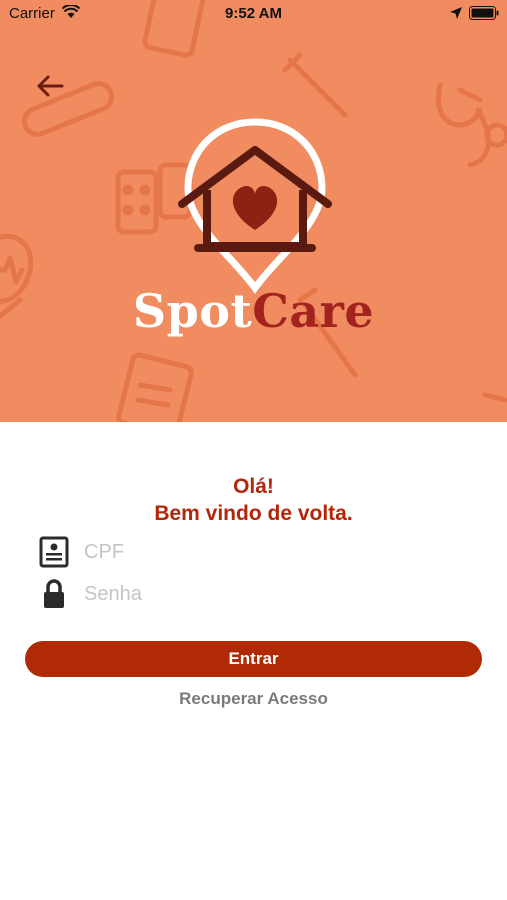  What do you see at coordinates (253, 659) in the screenshot?
I see `login-button: Entrar` at bounding box center [253, 659].